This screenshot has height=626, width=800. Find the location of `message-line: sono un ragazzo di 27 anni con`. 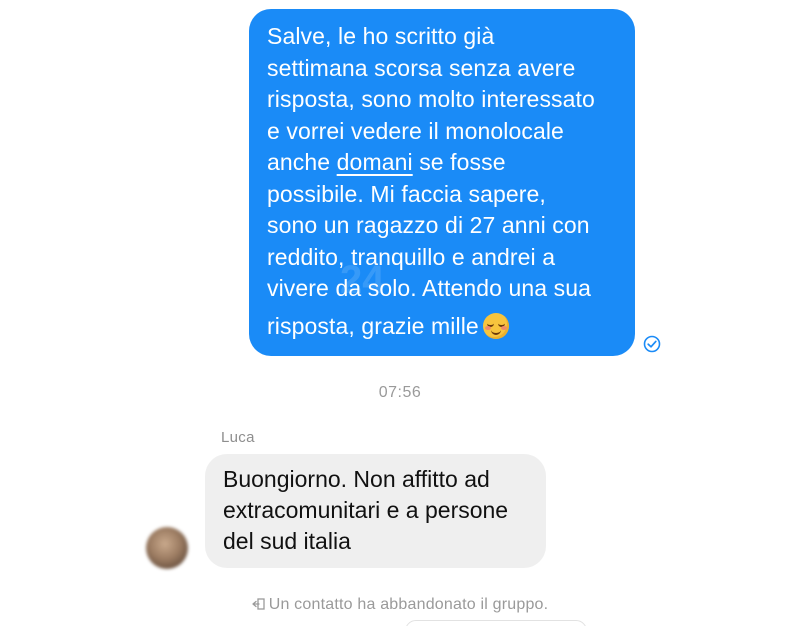

message-line: sono un ragazzo di 27 anni con is located at coordinates (428, 225).